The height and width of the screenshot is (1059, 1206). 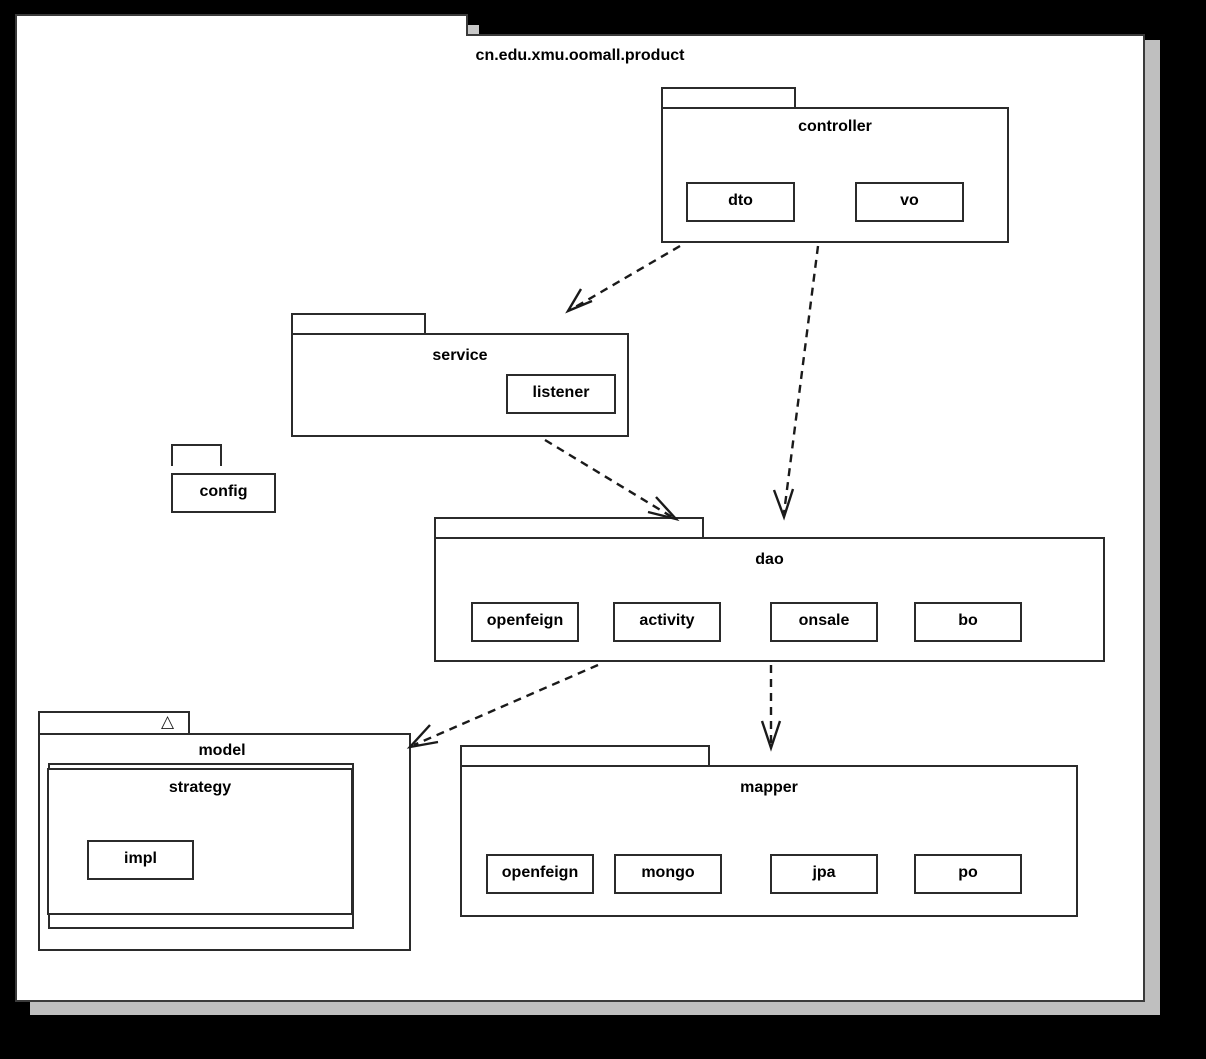 I want to click on mapper-po-body, so click(x=968, y=874).